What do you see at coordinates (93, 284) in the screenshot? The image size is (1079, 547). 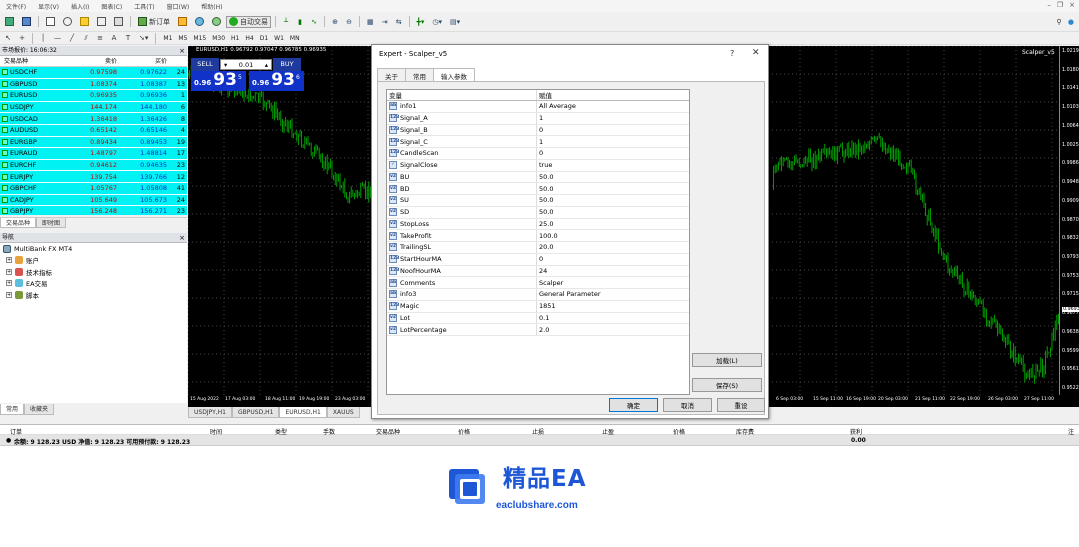 I see `nav-item-2: + EA交易` at bounding box center [93, 284].